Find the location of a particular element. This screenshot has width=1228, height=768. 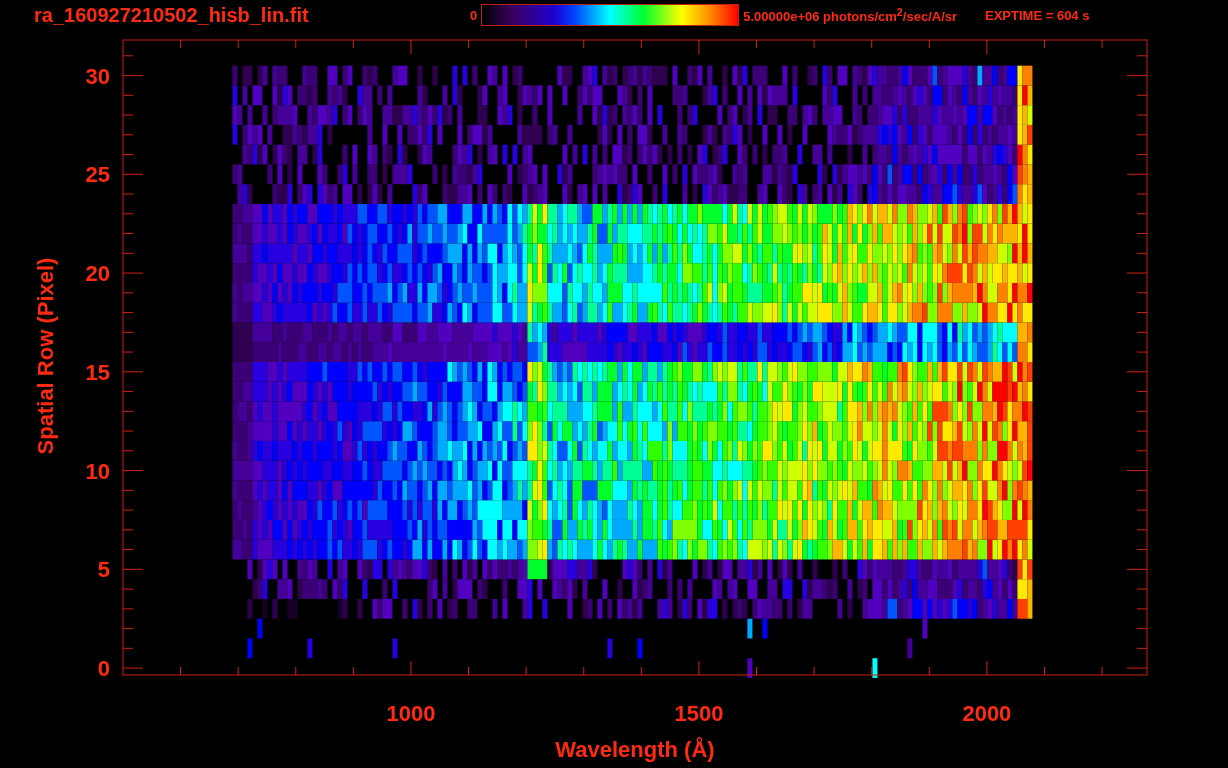

tick-label: 30 is located at coordinates (97, 76).